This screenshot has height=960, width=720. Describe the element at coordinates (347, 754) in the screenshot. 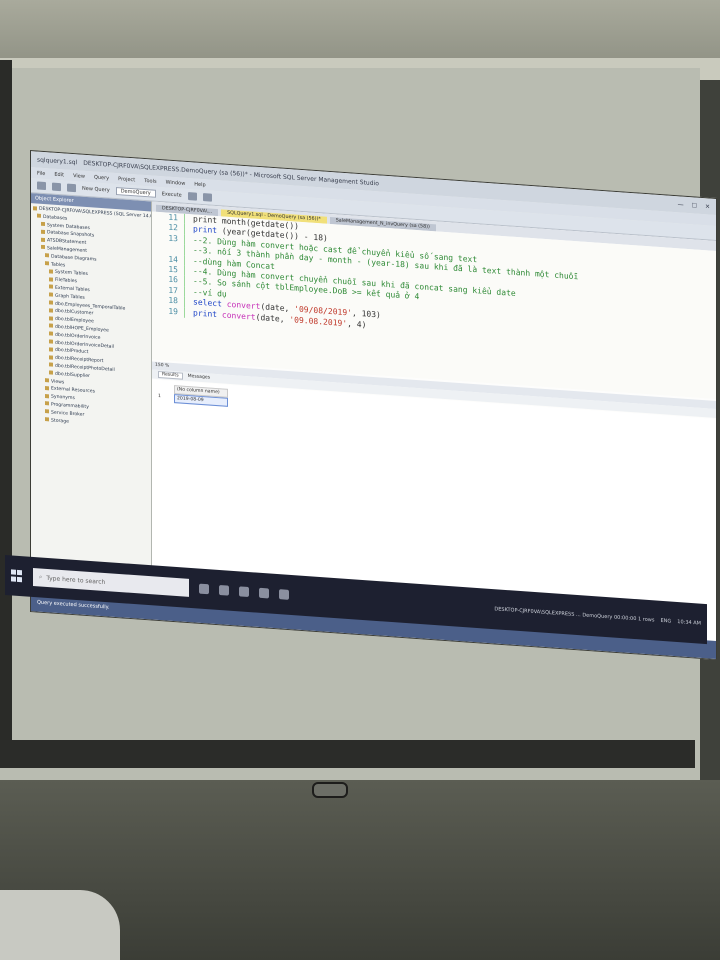

I see `screen-bottom-bar` at that location.